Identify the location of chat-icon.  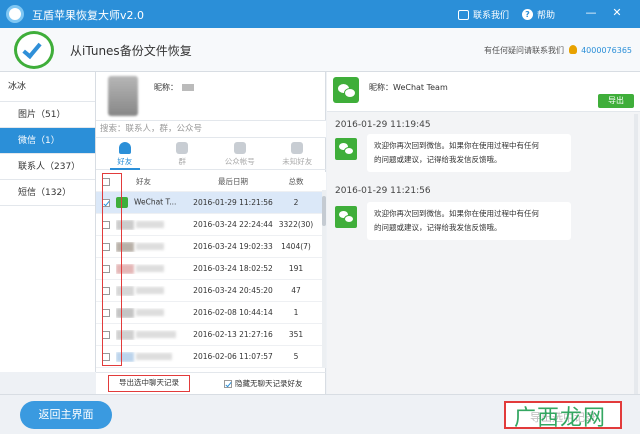
(463, 14).